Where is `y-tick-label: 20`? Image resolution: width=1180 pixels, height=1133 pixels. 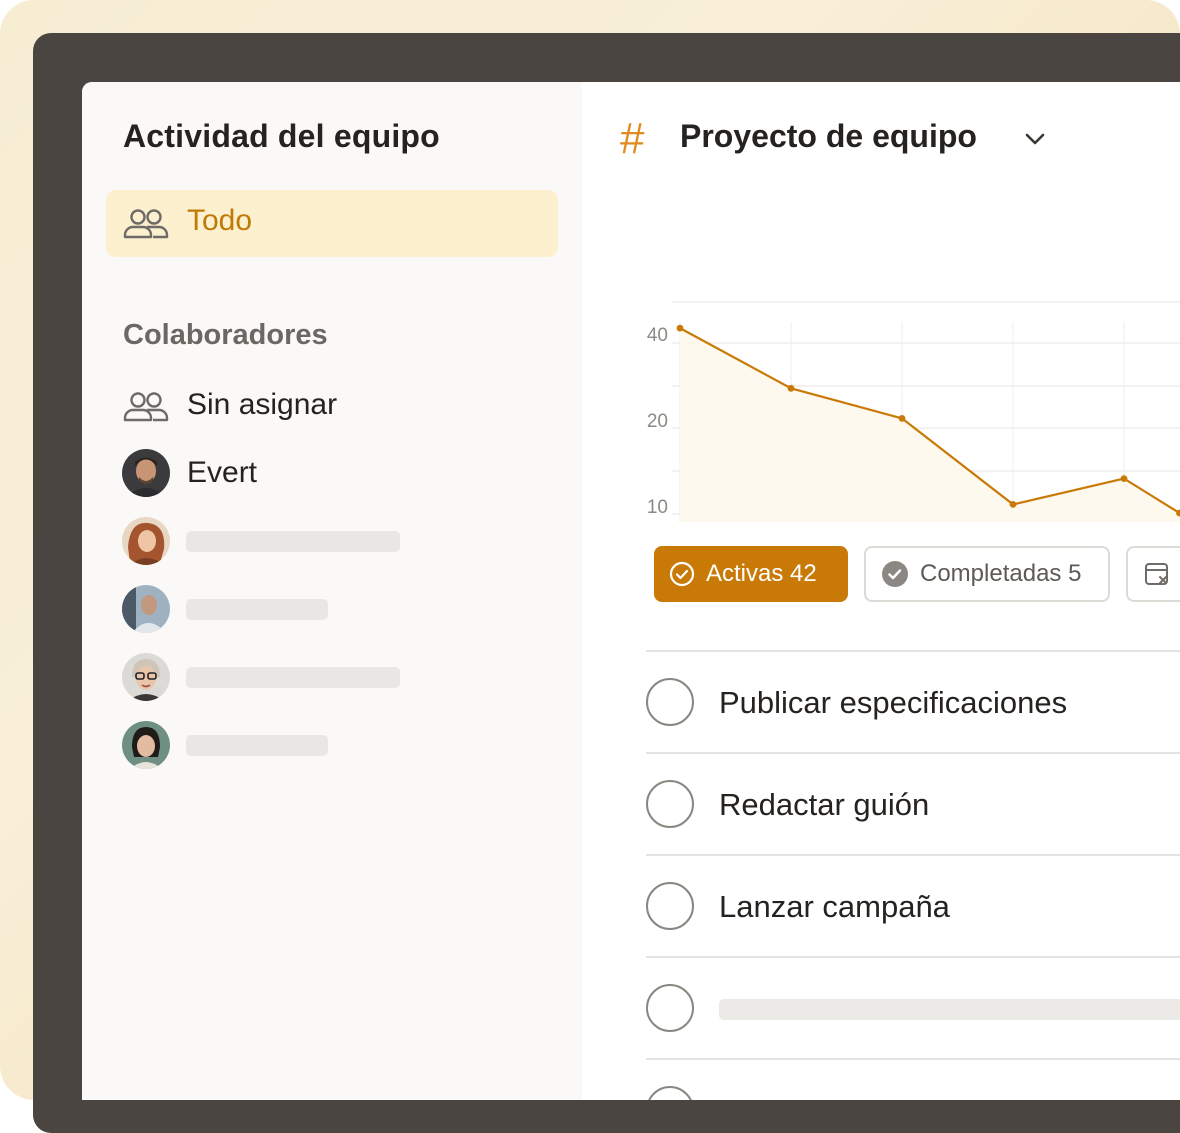
y-tick-label: 20 is located at coordinates (657, 421).